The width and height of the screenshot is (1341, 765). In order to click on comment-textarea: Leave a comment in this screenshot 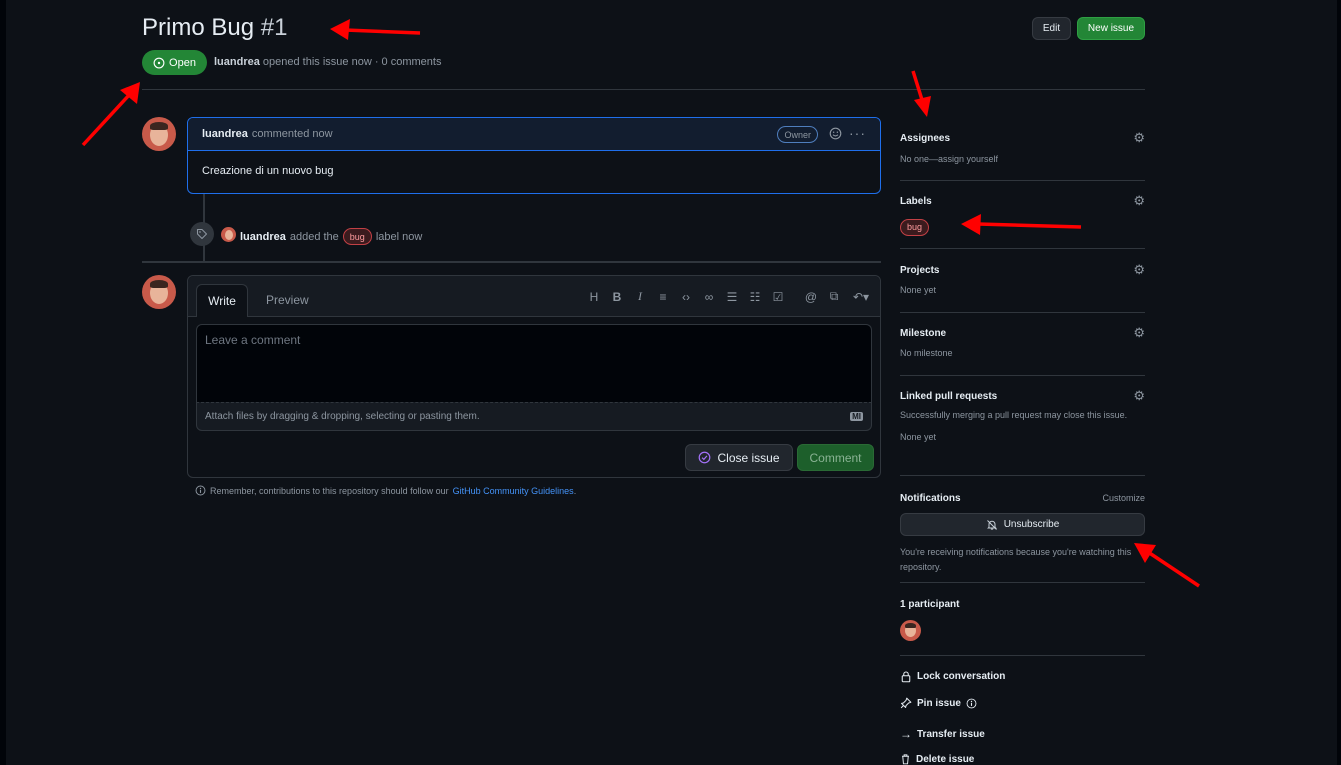, I will do `click(534, 363)`.